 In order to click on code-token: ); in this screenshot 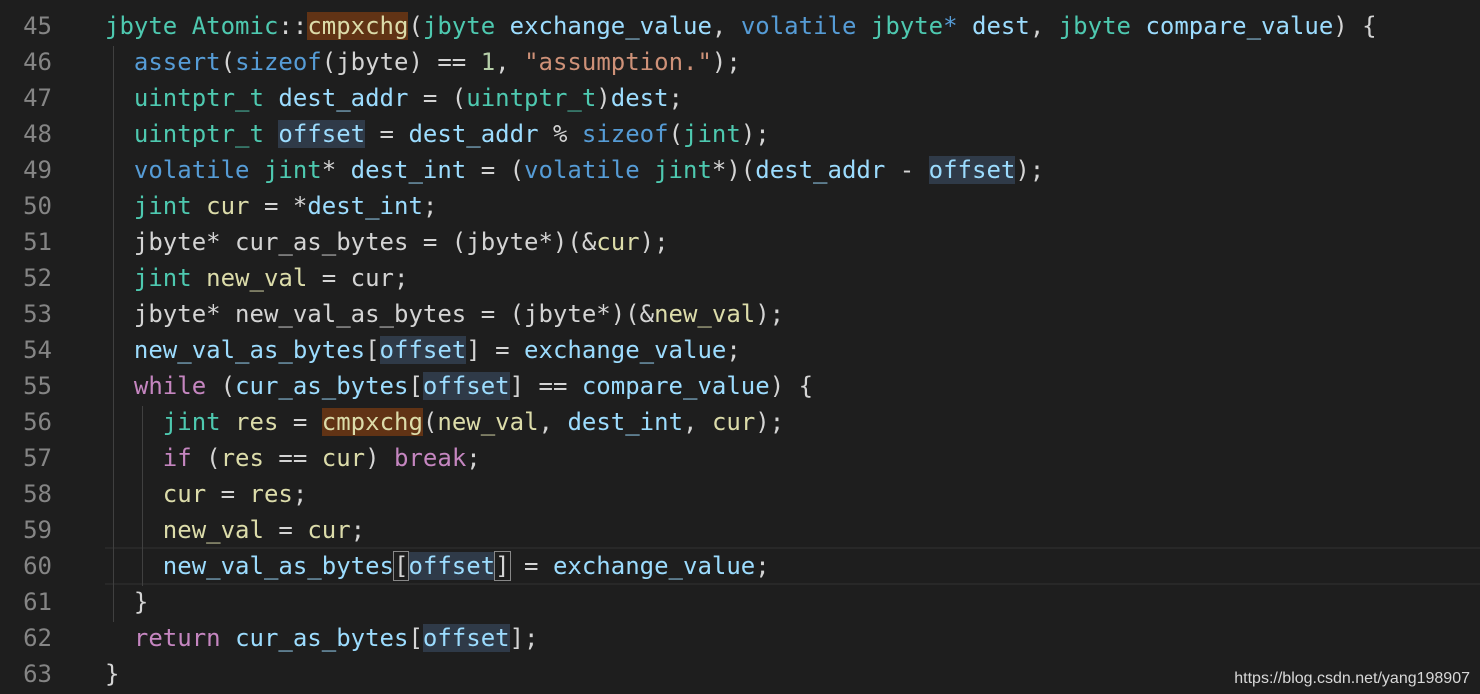, I will do `click(755, 134)`.